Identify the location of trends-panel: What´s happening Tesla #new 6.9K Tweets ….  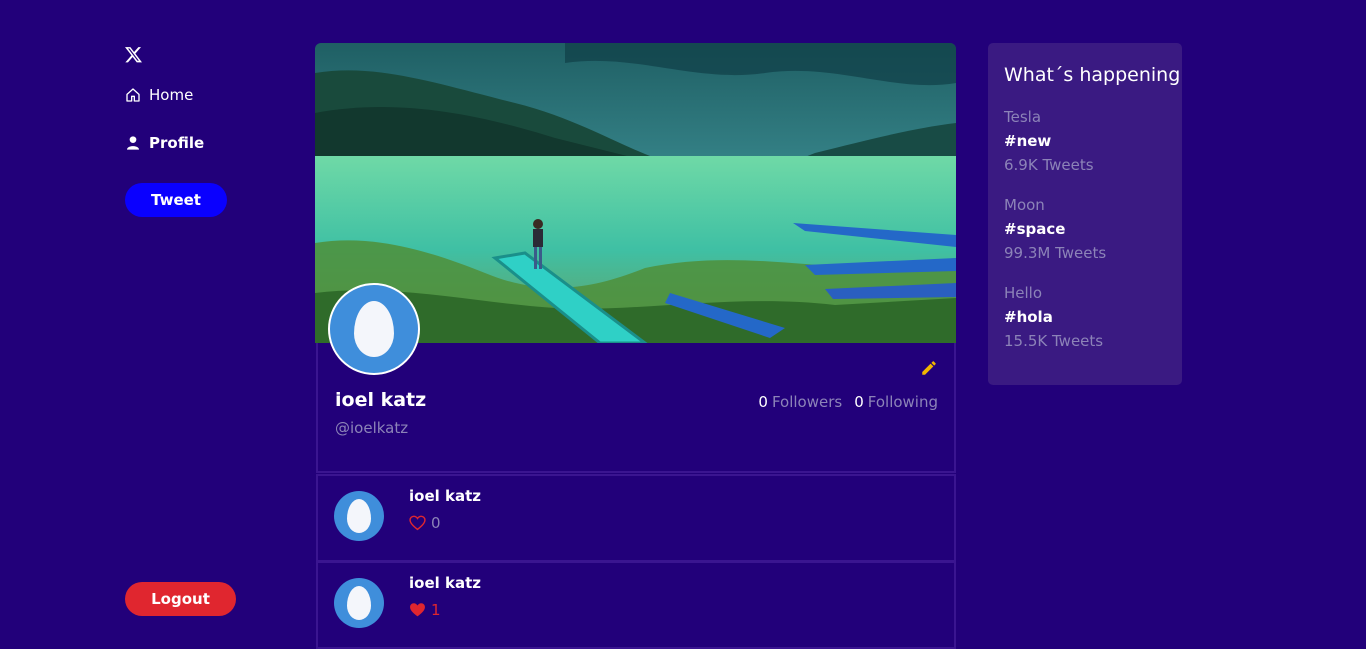
(1085, 214).